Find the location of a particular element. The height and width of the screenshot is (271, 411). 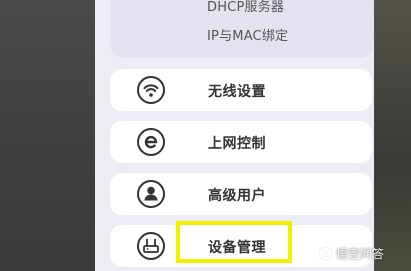

menu-item-label: 上网控制 is located at coordinates (237, 144).